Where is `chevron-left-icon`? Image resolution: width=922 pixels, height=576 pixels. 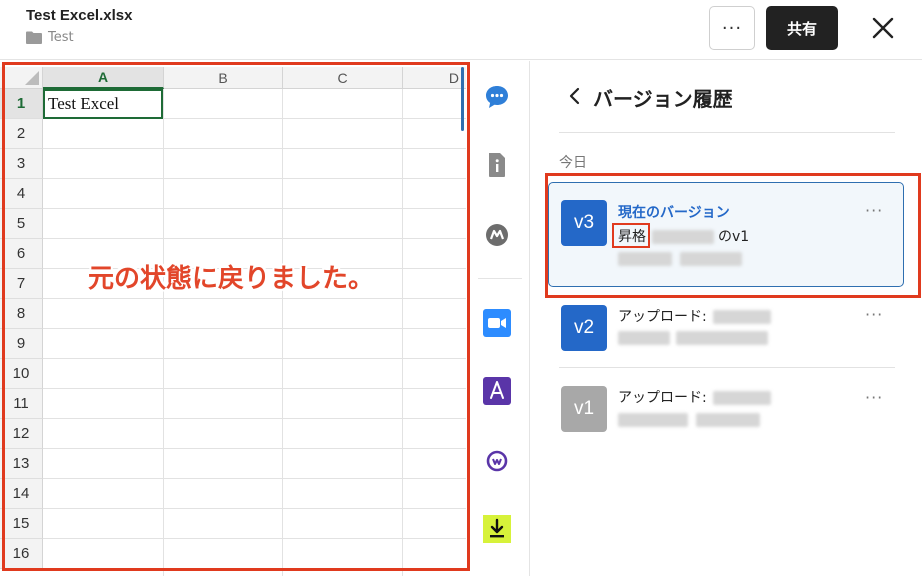 chevron-left-icon is located at coordinates (574, 96).